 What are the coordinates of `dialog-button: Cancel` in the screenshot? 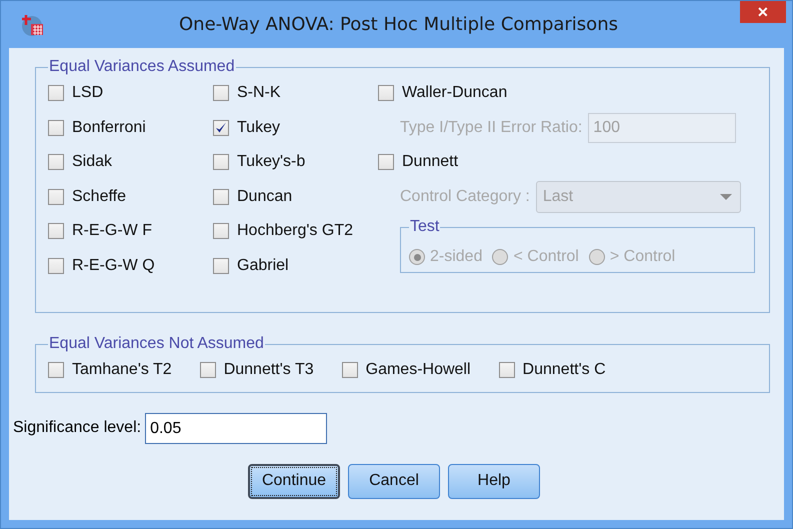 It's located at (394, 481).